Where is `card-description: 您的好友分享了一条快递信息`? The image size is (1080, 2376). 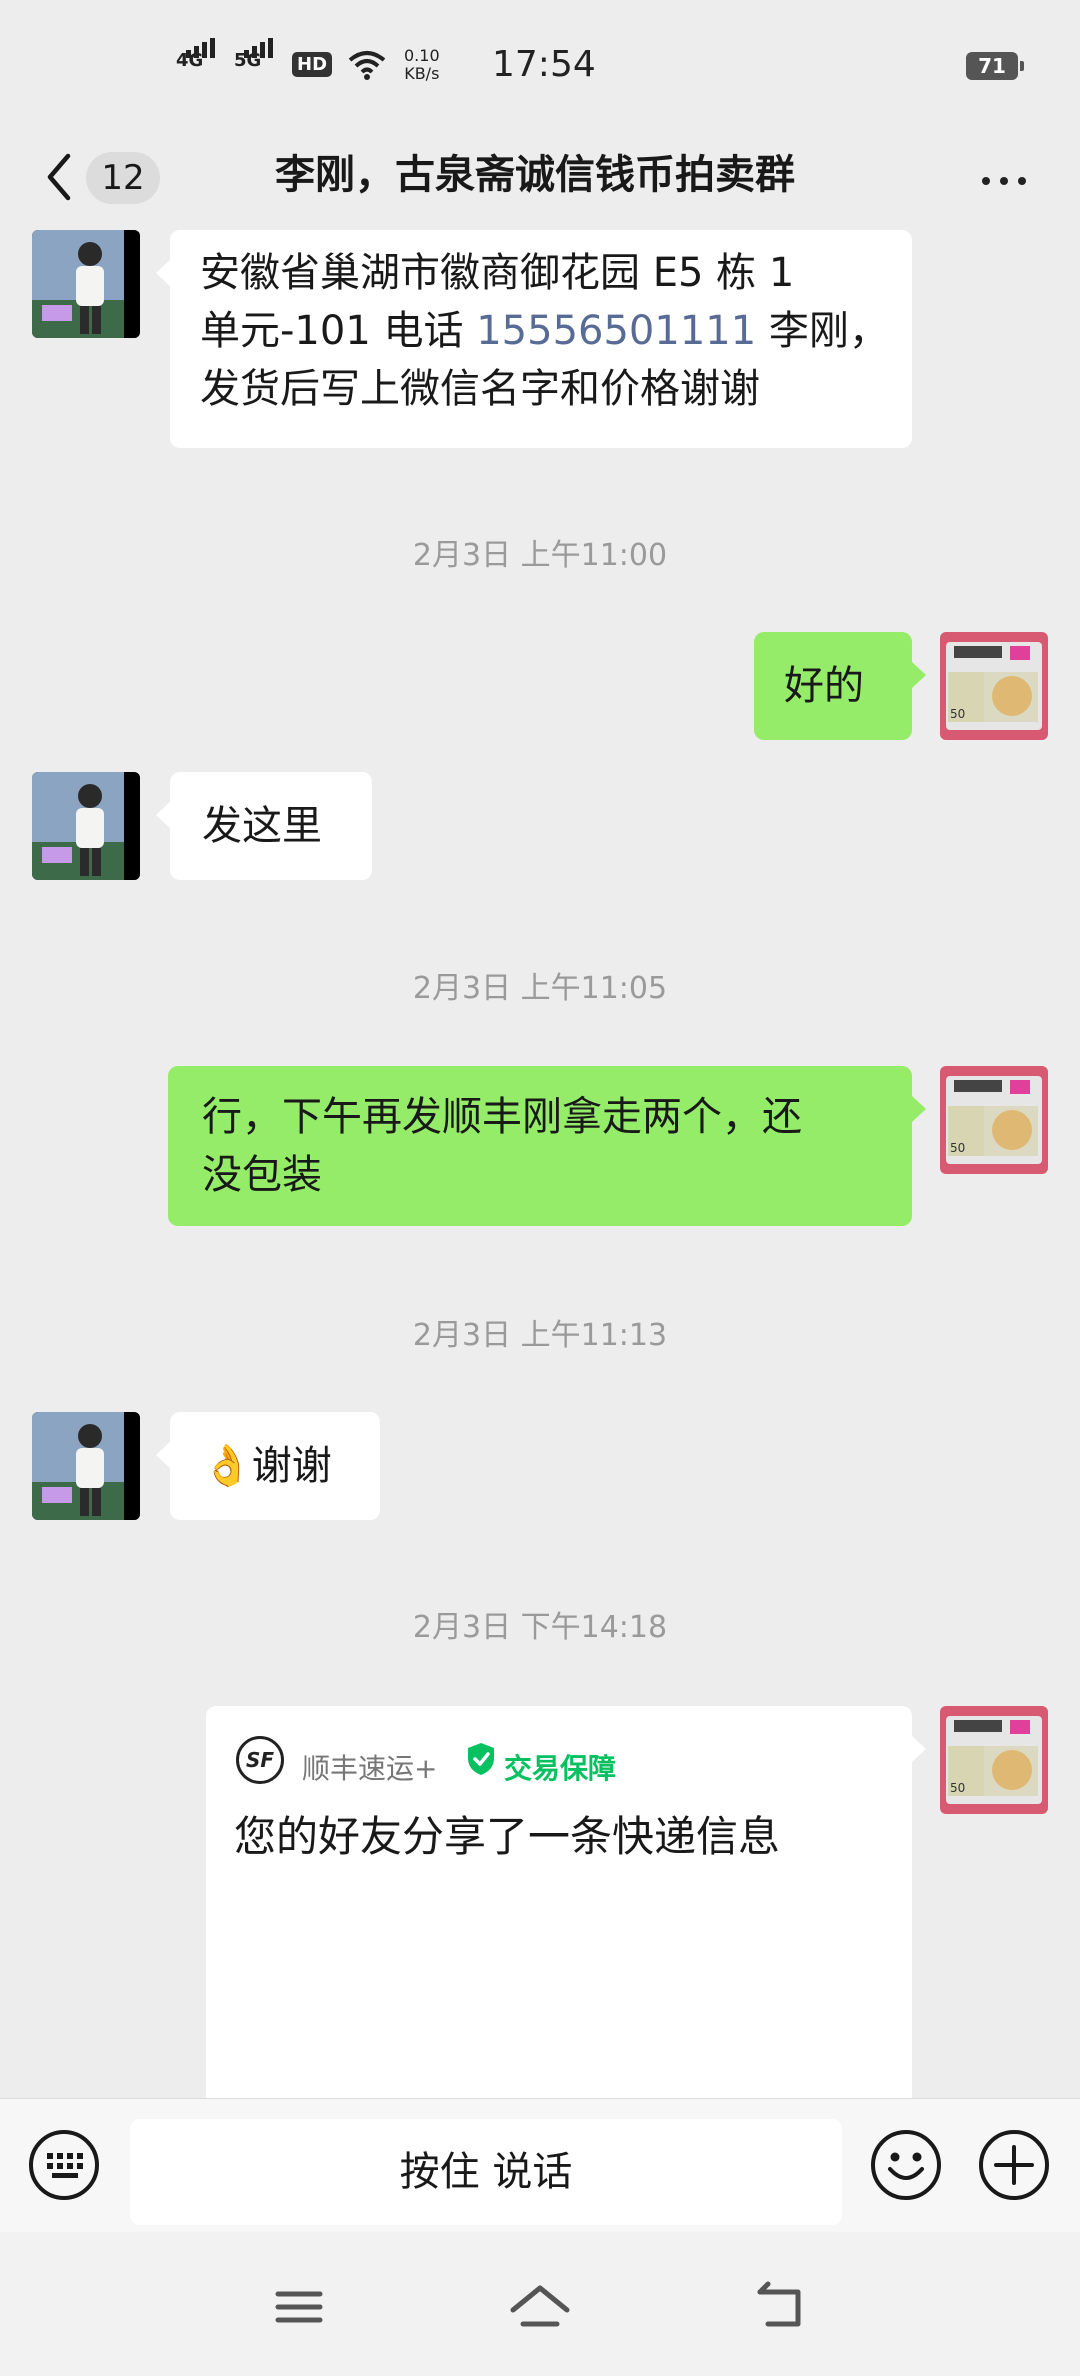 card-description: 您的好友分享了一条快递信息 is located at coordinates (507, 1836).